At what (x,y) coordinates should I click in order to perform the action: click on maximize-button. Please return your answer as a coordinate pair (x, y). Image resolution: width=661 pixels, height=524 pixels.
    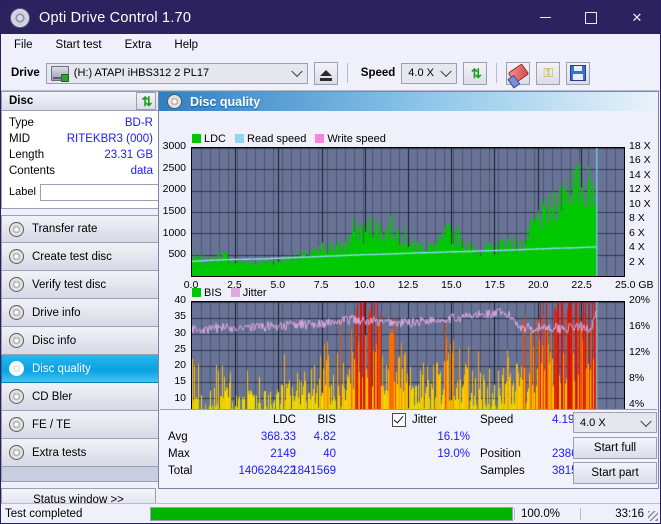
    Looking at the image, I should click on (591, 17).